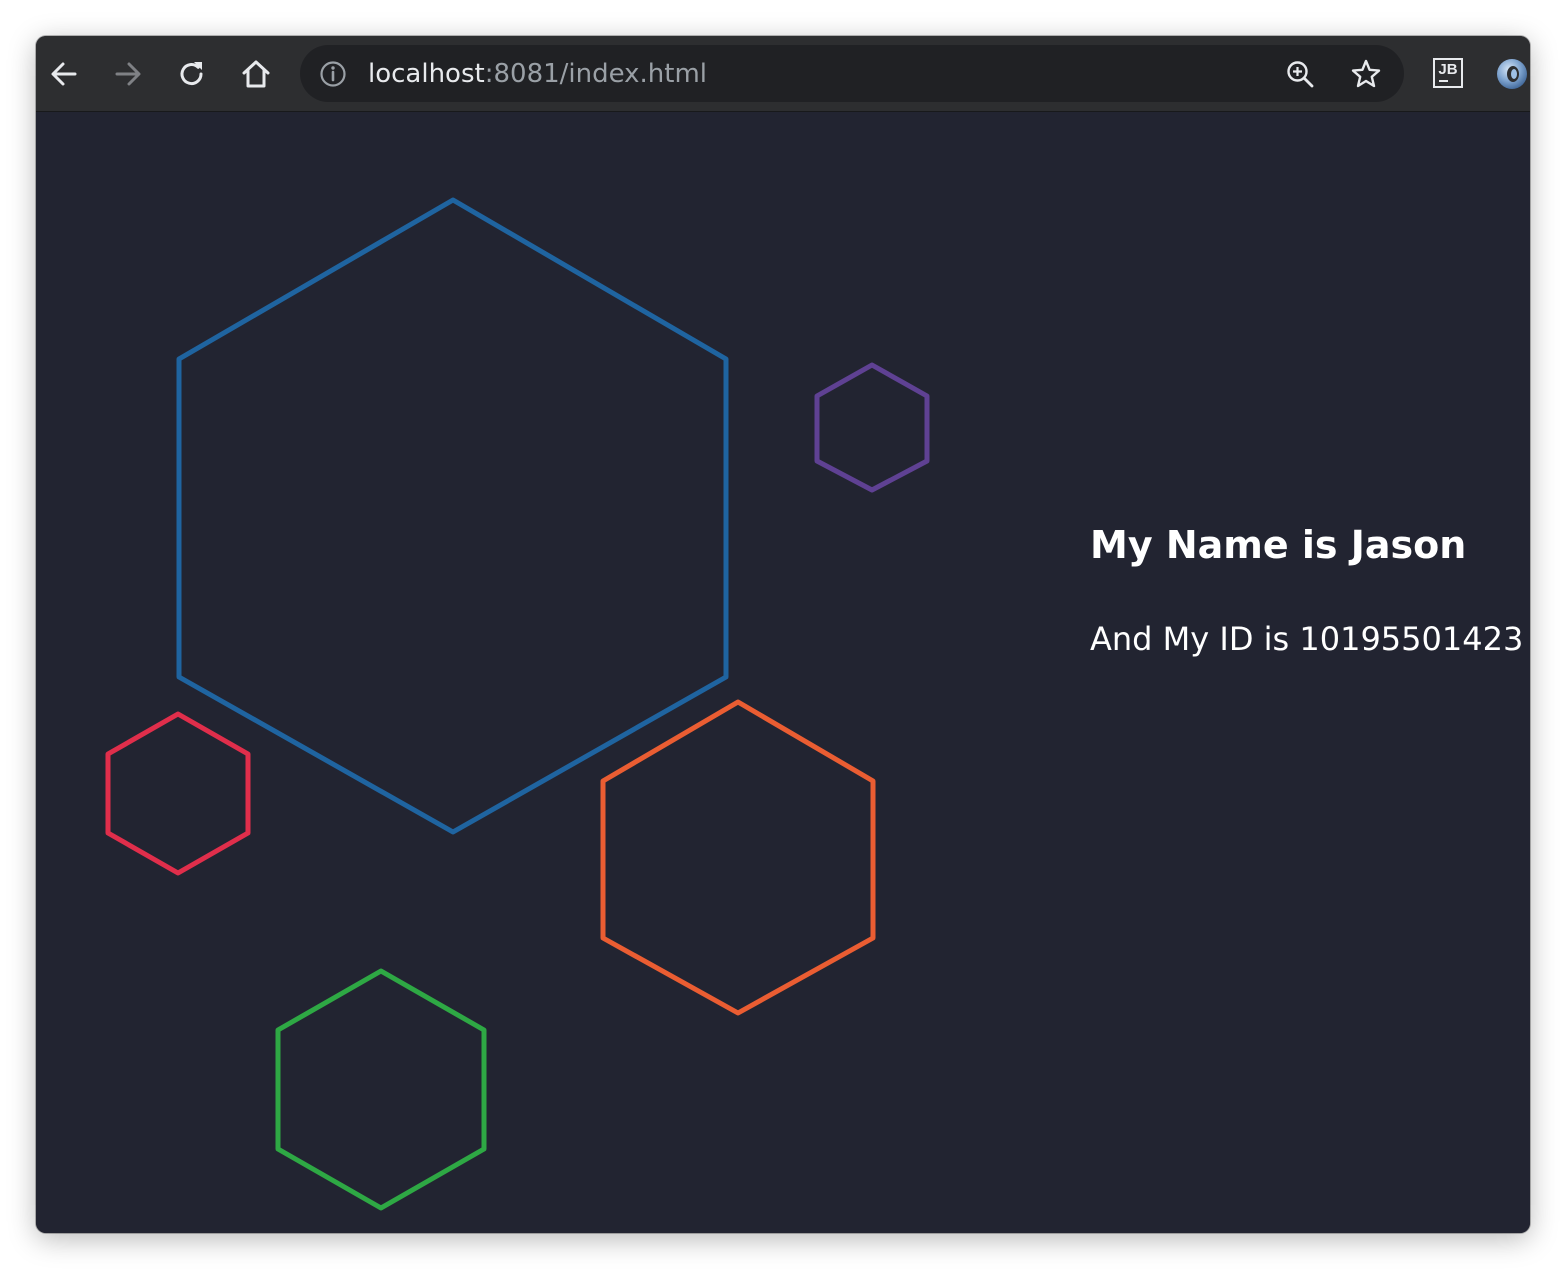 The height and width of the screenshot is (1270, 1566). I want to click on reload-icon, so click(191, 74).